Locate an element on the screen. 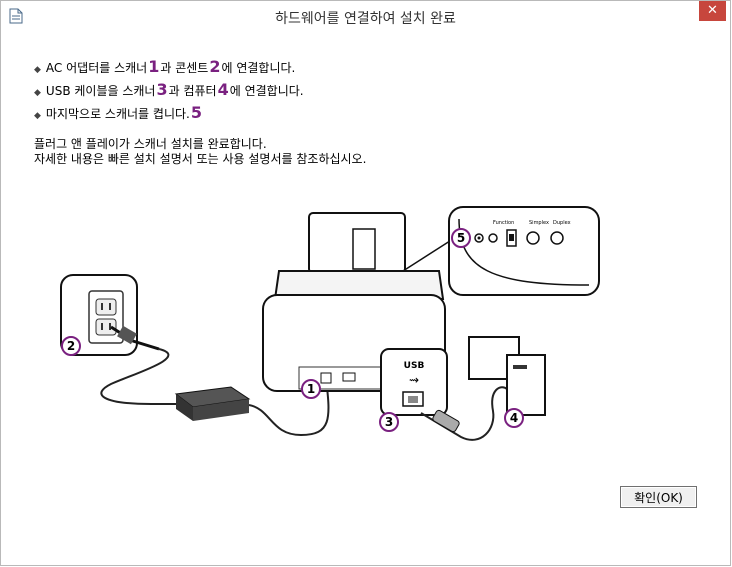 The height and width of the screenshot is (567, 732). panel-label-function: Function is located at coordinates (503, 223).